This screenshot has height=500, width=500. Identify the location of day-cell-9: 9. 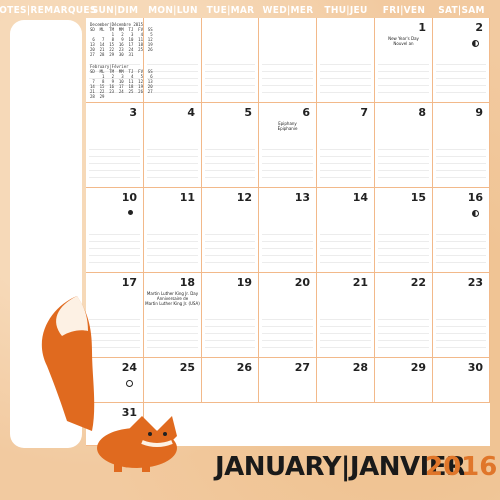
(461, 145).